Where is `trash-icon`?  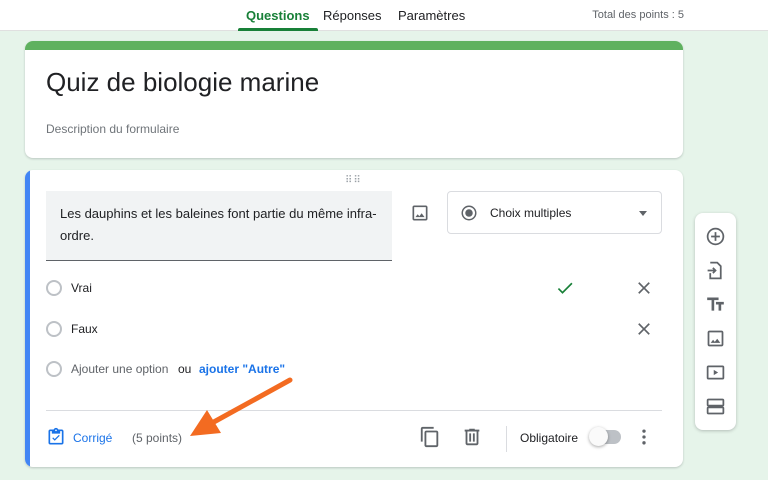 trash-icon is located at coordinates (472, 439).